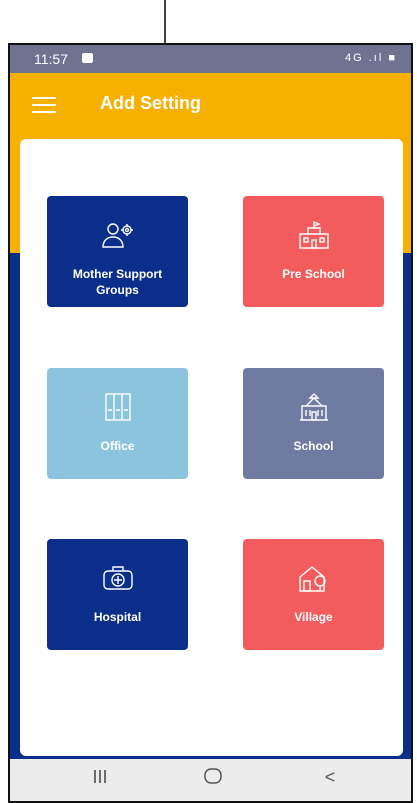 The width and height of the screenshot is (417, 803). What do you see at coordinates (117, 617) in the screenshot?
I see `tile-label: Hospital` at bounding box center [117, 617].